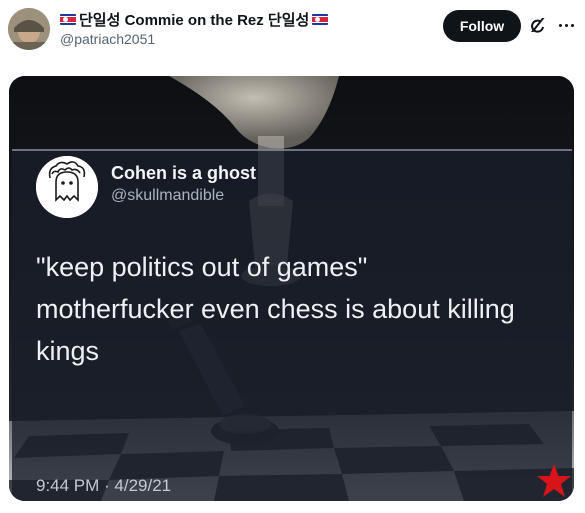 The height and width of the screenshot is (513, 585). I want to click on grok-icon, so click(538, 25).